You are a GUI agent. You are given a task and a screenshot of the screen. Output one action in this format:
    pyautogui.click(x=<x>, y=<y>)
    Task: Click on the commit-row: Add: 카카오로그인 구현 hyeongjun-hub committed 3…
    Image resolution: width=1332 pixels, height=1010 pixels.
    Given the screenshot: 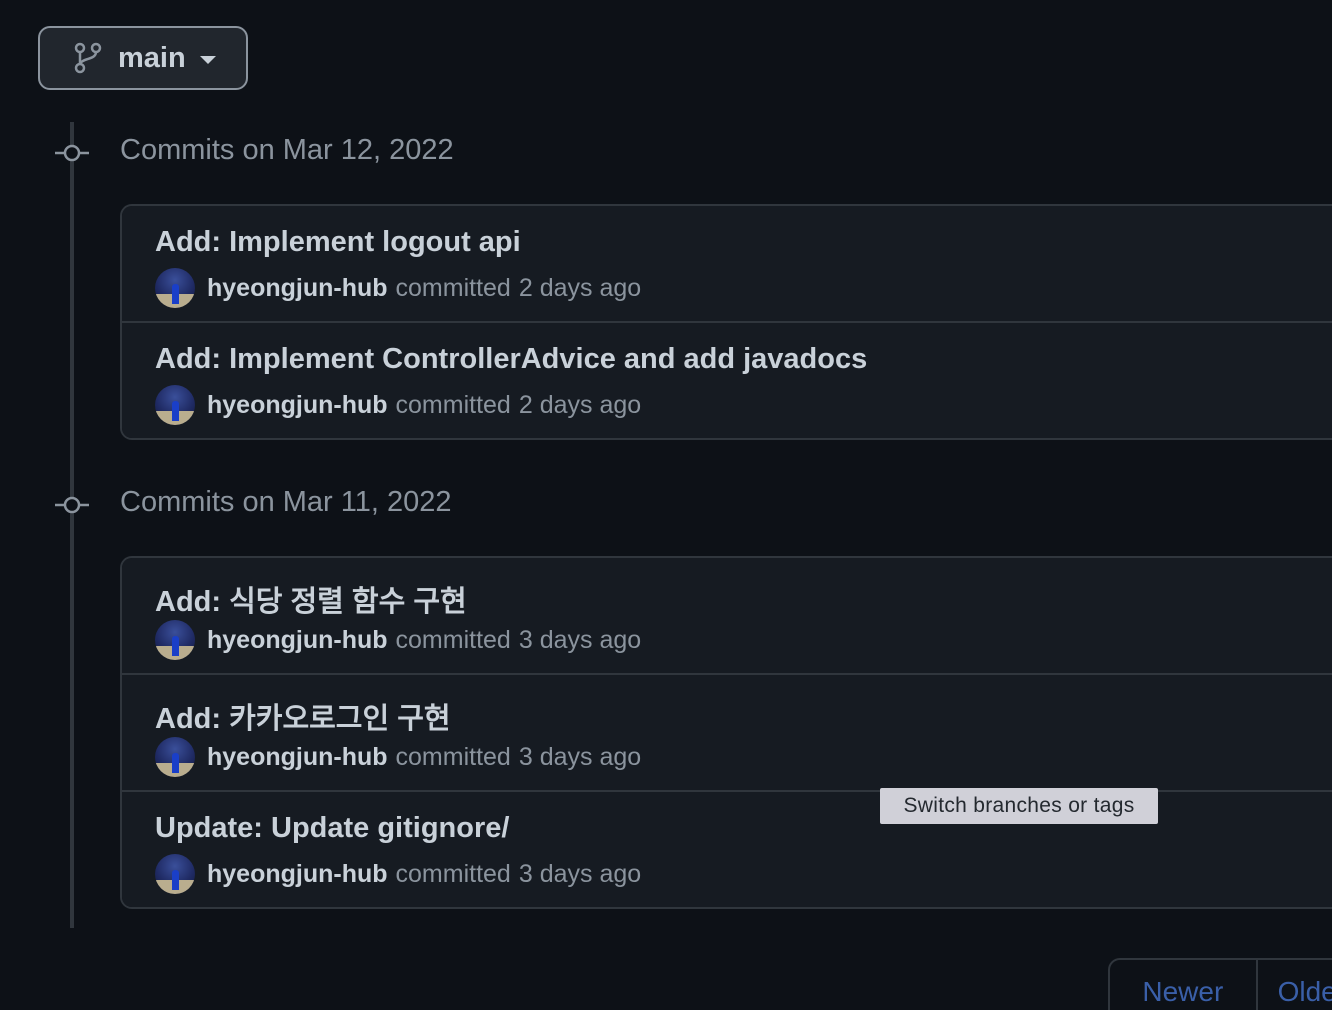 What is the action you would take?
    pyautogui.click(x=727, y=733)
    